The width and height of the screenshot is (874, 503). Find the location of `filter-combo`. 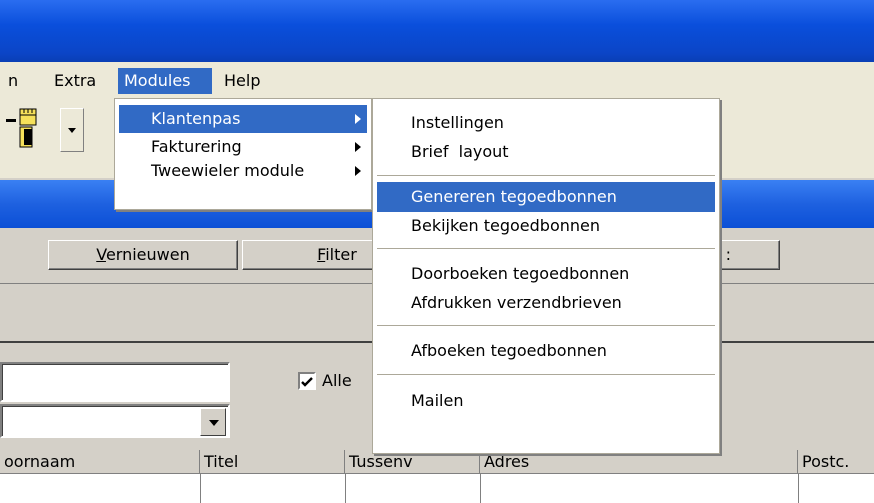

filter-combo is located at coordinates (115, 421).